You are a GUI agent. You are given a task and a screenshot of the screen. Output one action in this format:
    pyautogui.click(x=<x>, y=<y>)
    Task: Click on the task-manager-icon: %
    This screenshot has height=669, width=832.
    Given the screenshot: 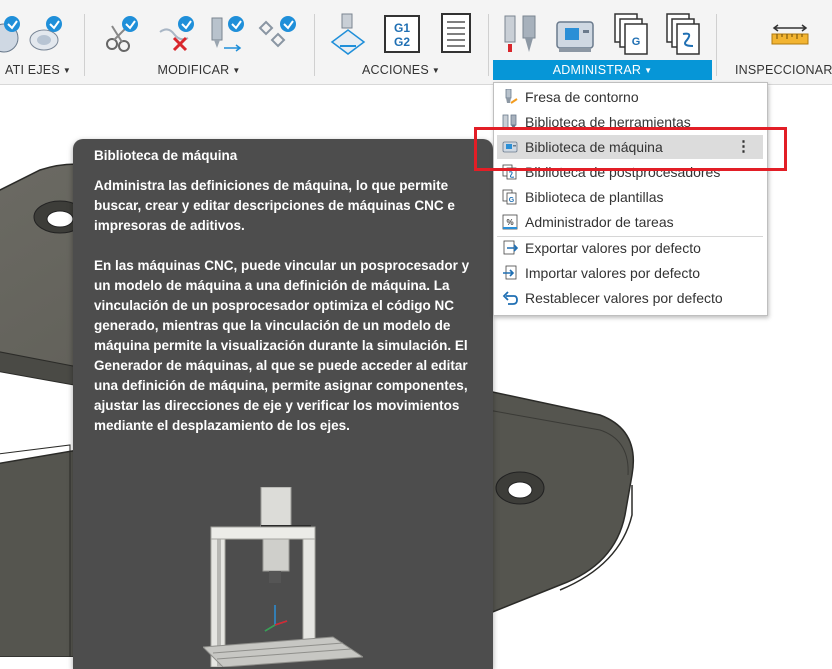 What is the action you would take?
    pyautogui.click(x=510, y=222)
    